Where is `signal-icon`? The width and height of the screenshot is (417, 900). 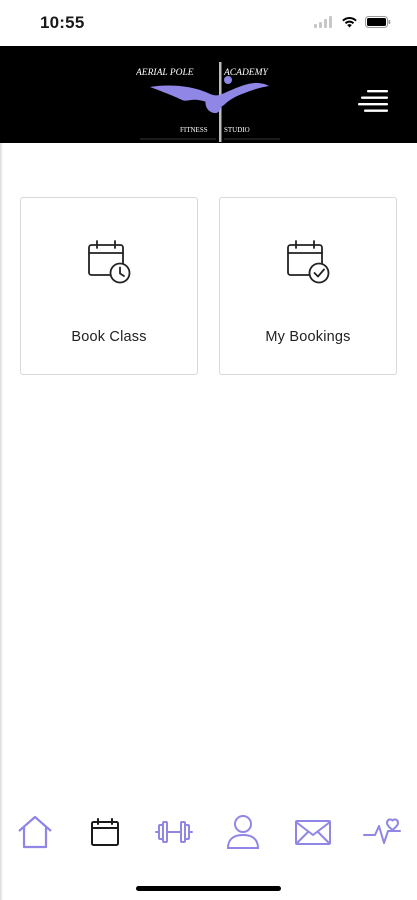 signal-icon is located at coordinates (324, 24).